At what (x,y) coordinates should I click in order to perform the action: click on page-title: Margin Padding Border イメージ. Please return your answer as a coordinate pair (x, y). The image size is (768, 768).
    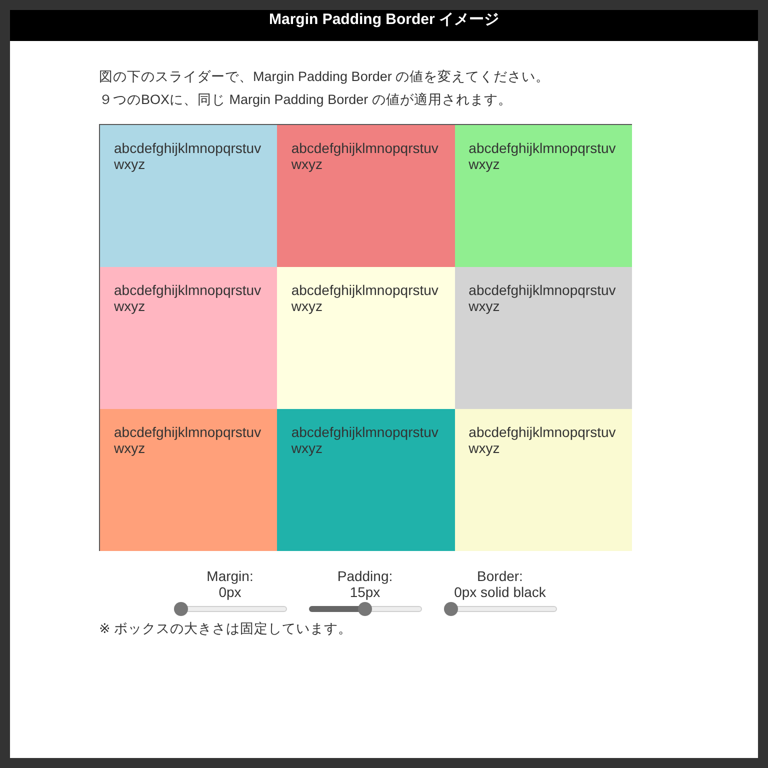
    Looking at the image, I should click on (383, 20).